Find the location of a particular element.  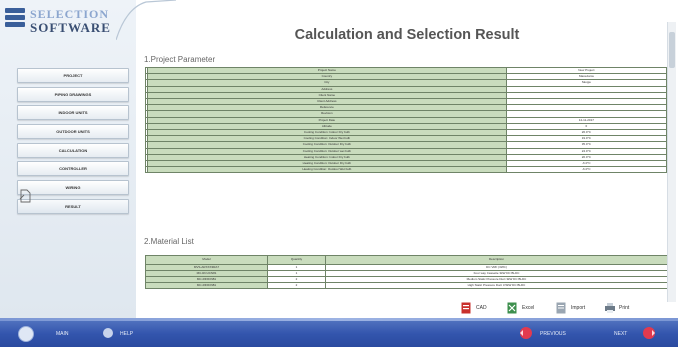

pdf-icon is located at coordinates (466, 308).